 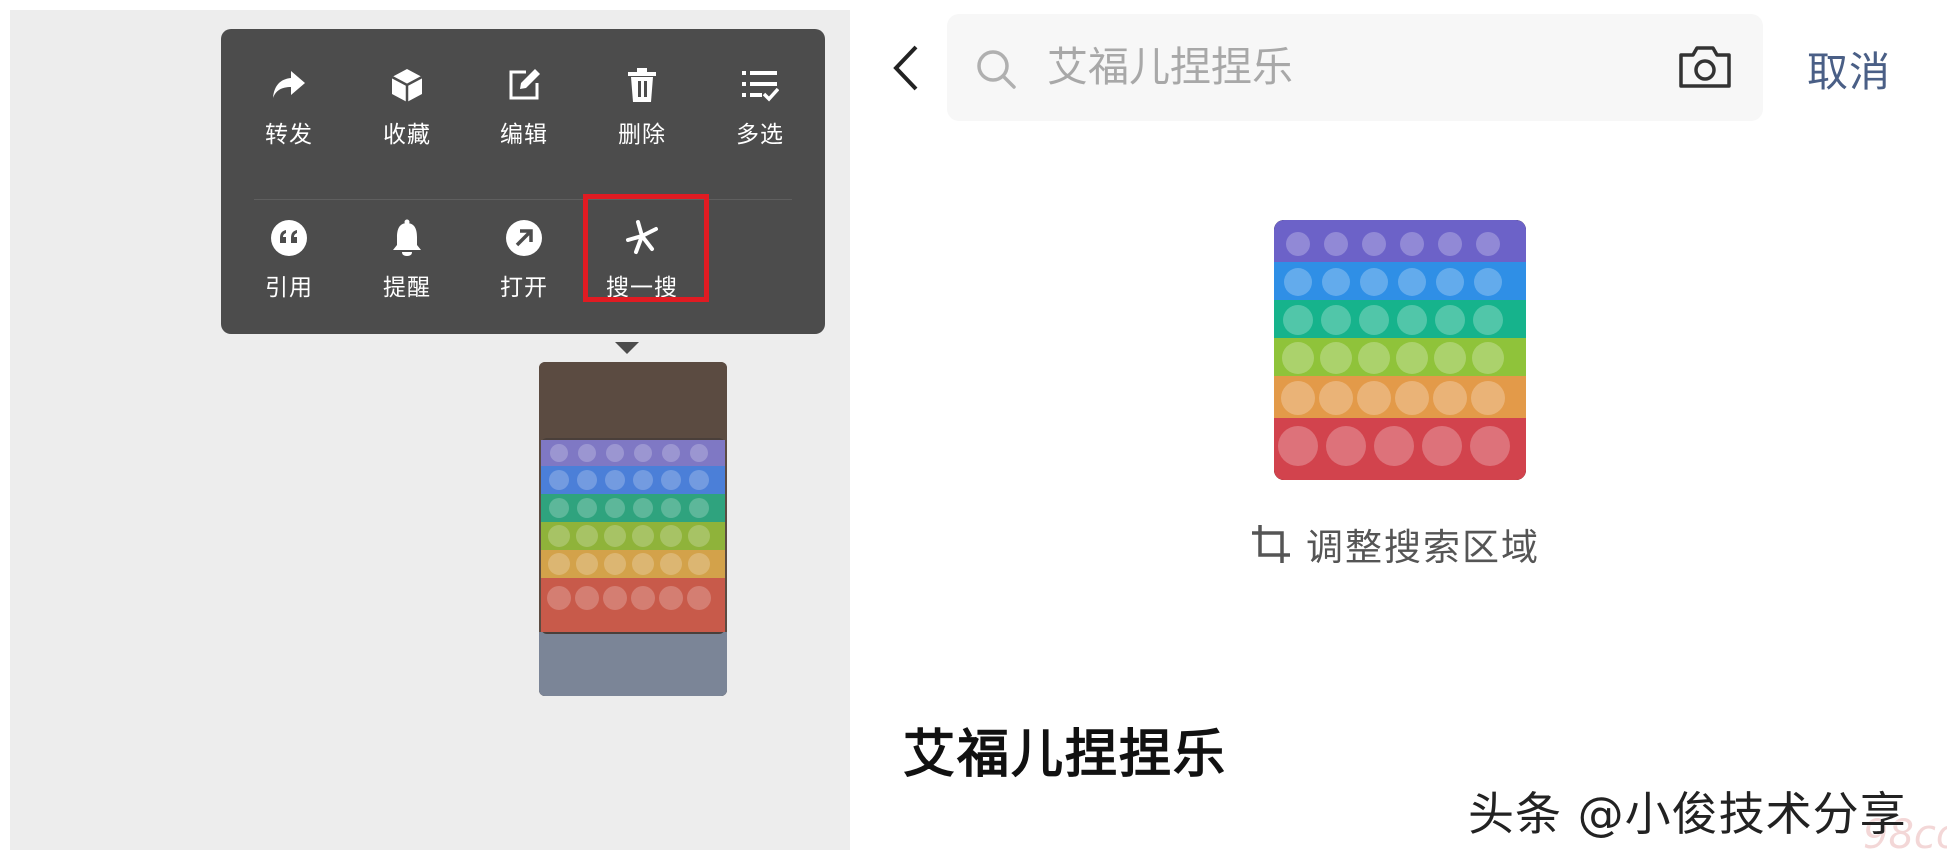 What do you see at coordinates (524, 238) in the screenshot?
I see `open-arrow-icon` at bounding box center [524, 238].